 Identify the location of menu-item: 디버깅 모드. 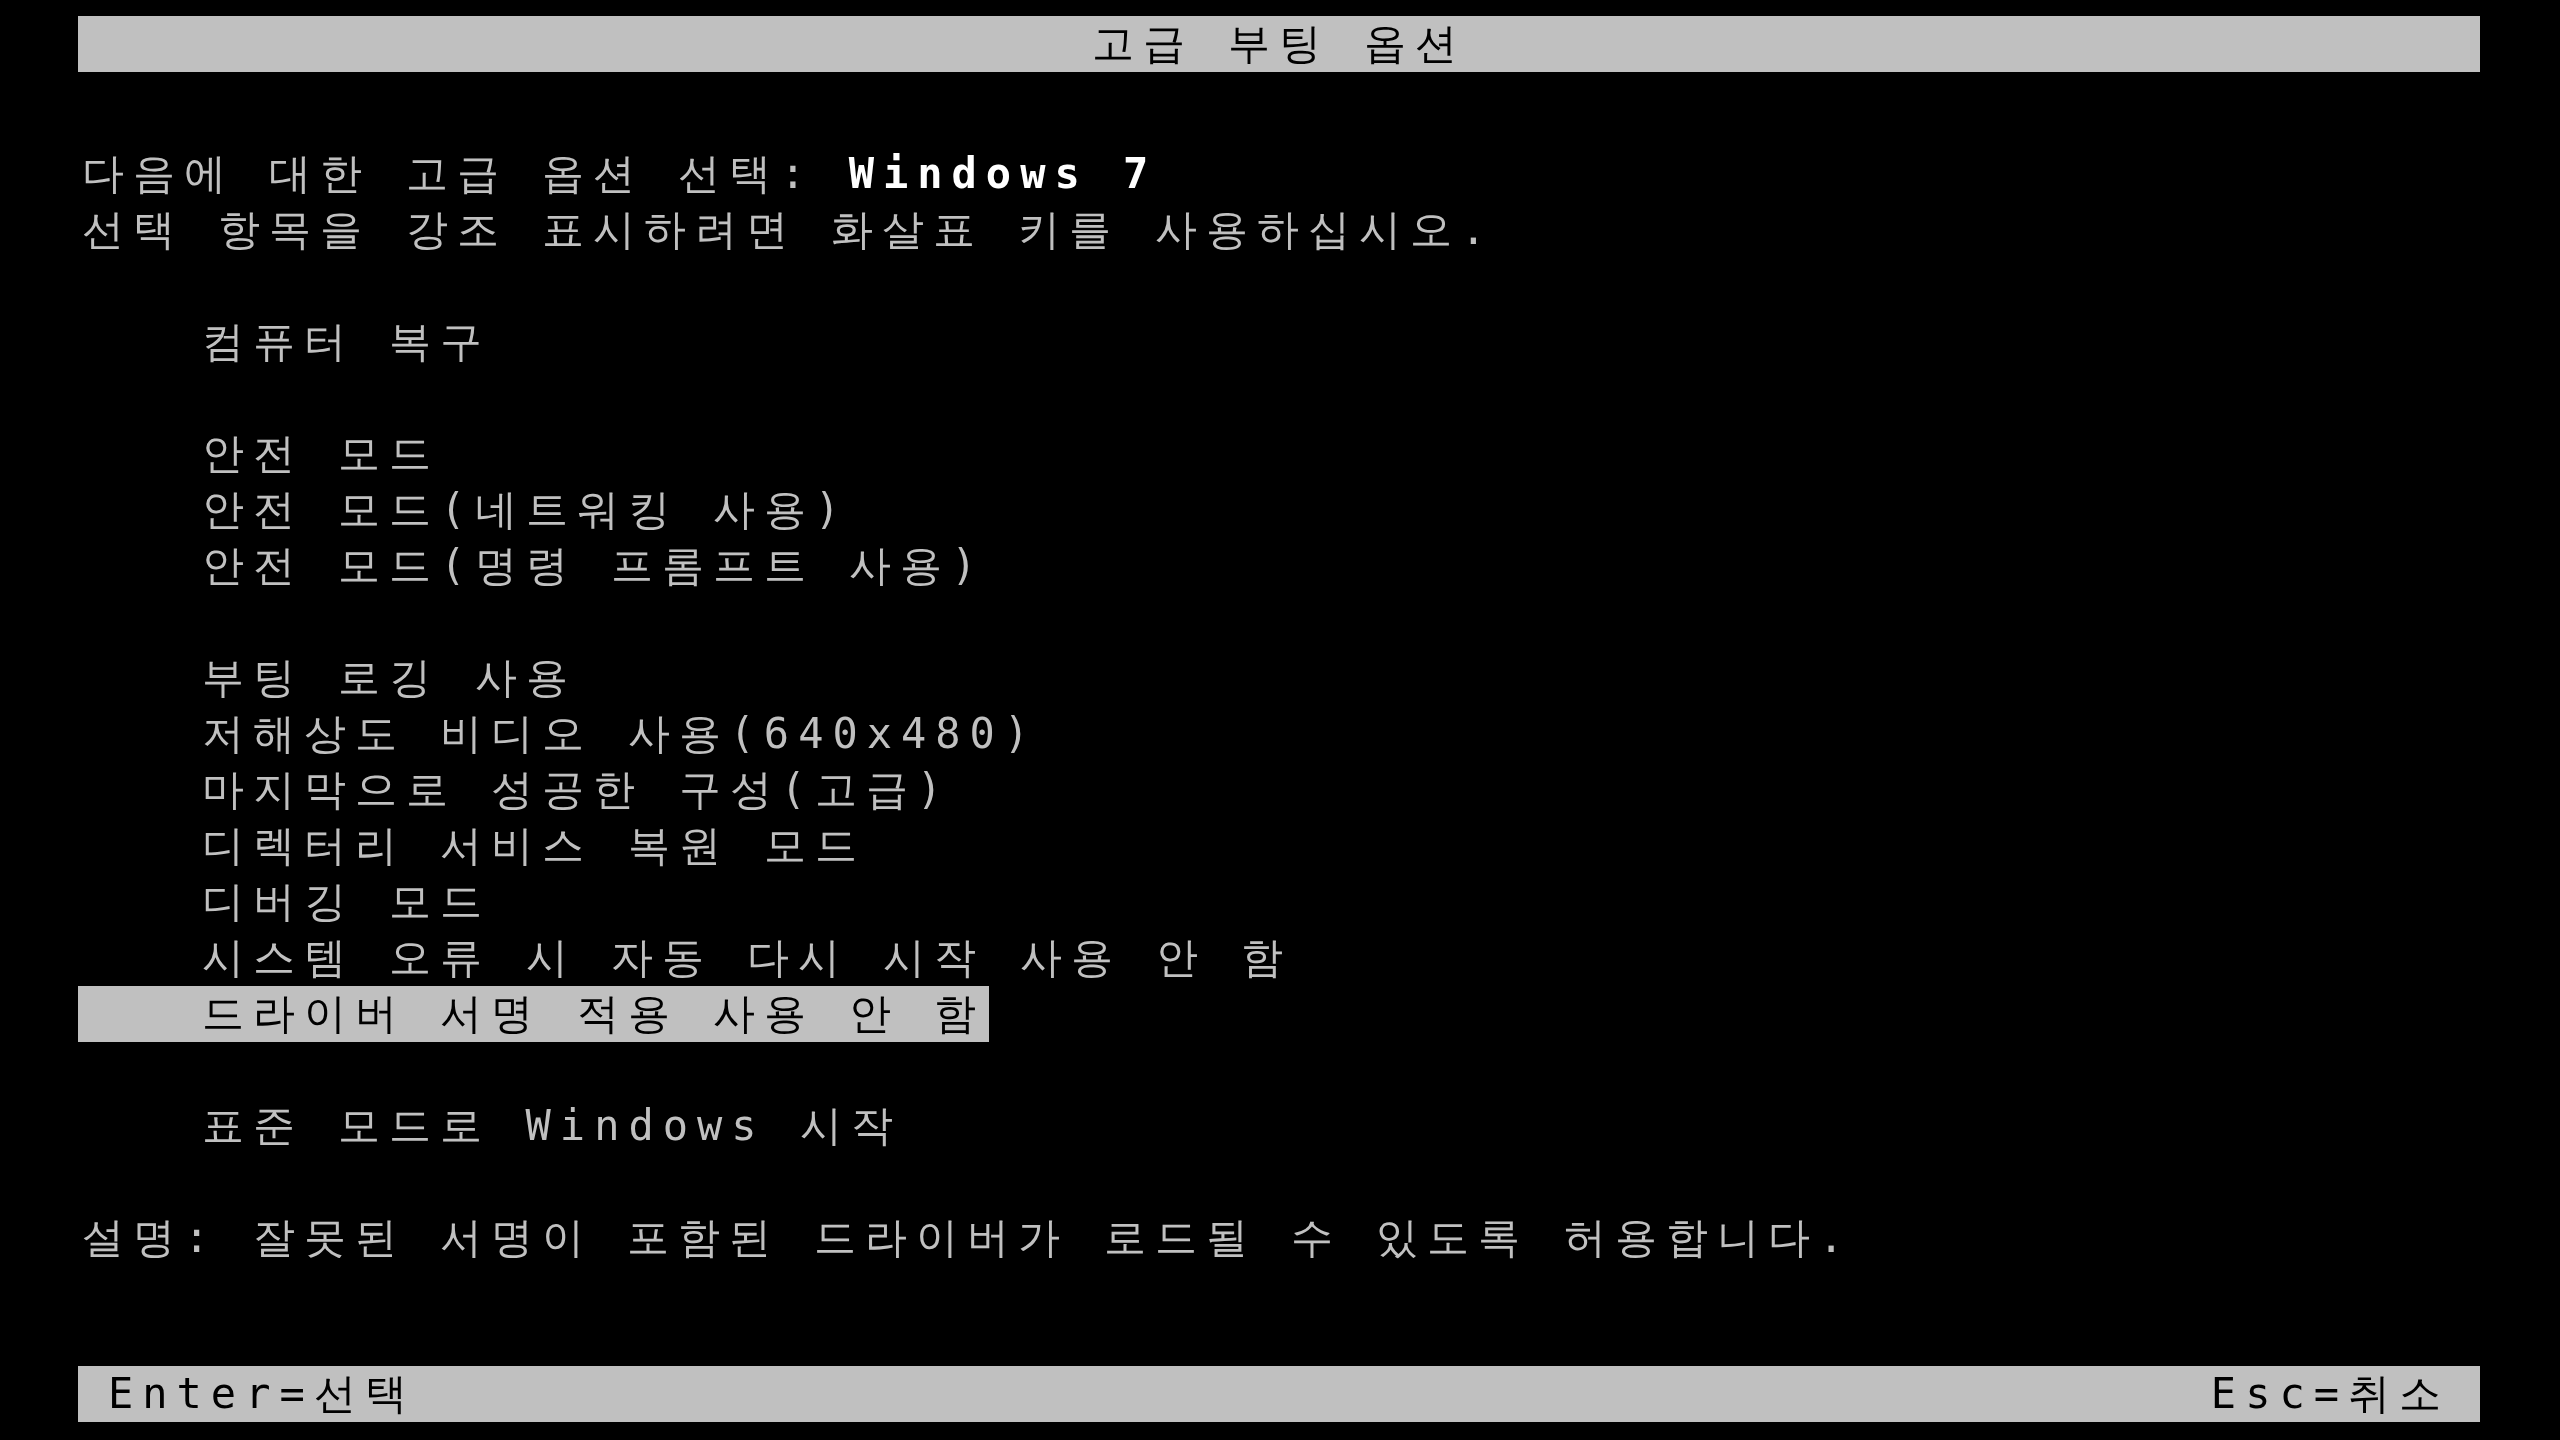
(287, 902).